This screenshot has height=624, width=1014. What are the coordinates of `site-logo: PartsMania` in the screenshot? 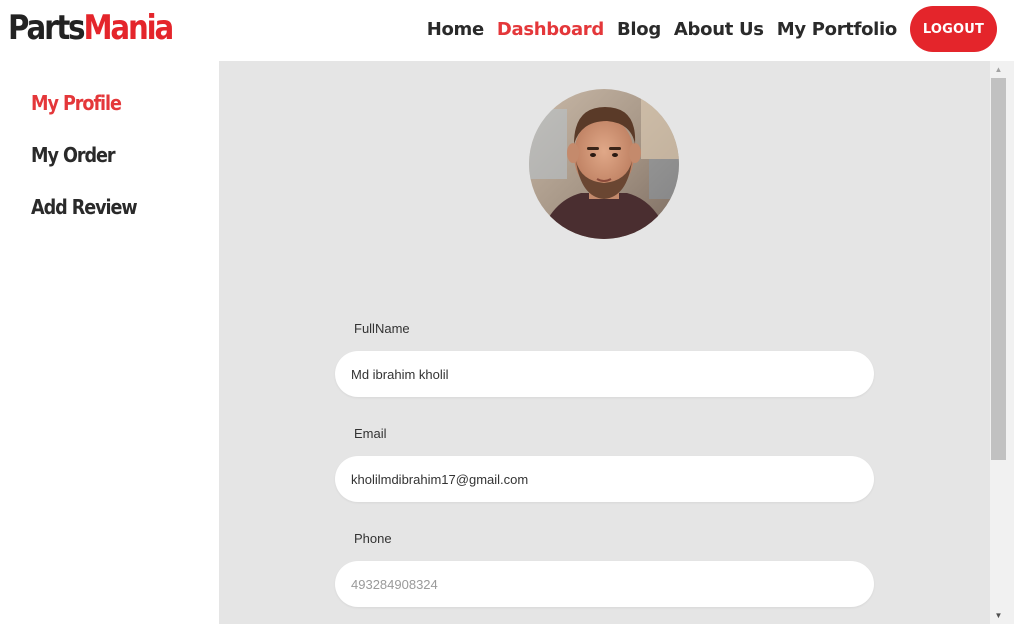 It's located at (91, 28).